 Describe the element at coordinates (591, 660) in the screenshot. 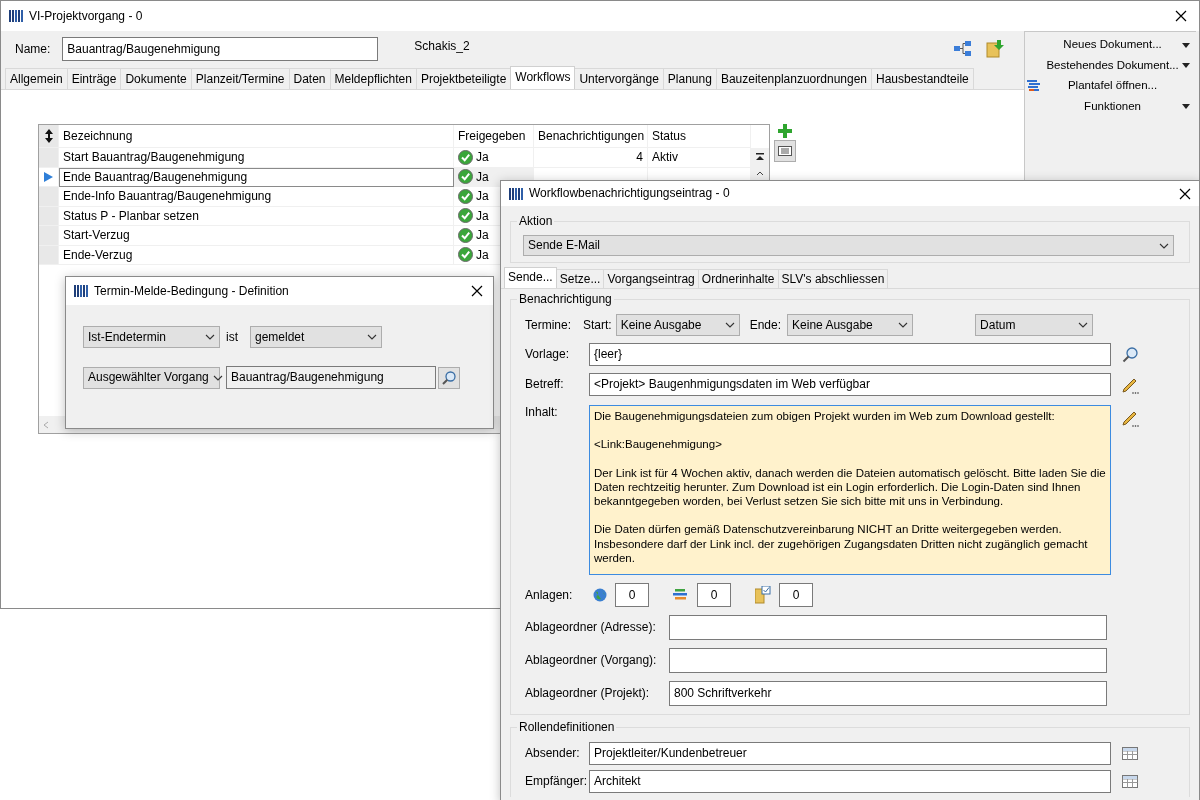

I see `field-label: Ablageordner (Vorgang):` at that location.